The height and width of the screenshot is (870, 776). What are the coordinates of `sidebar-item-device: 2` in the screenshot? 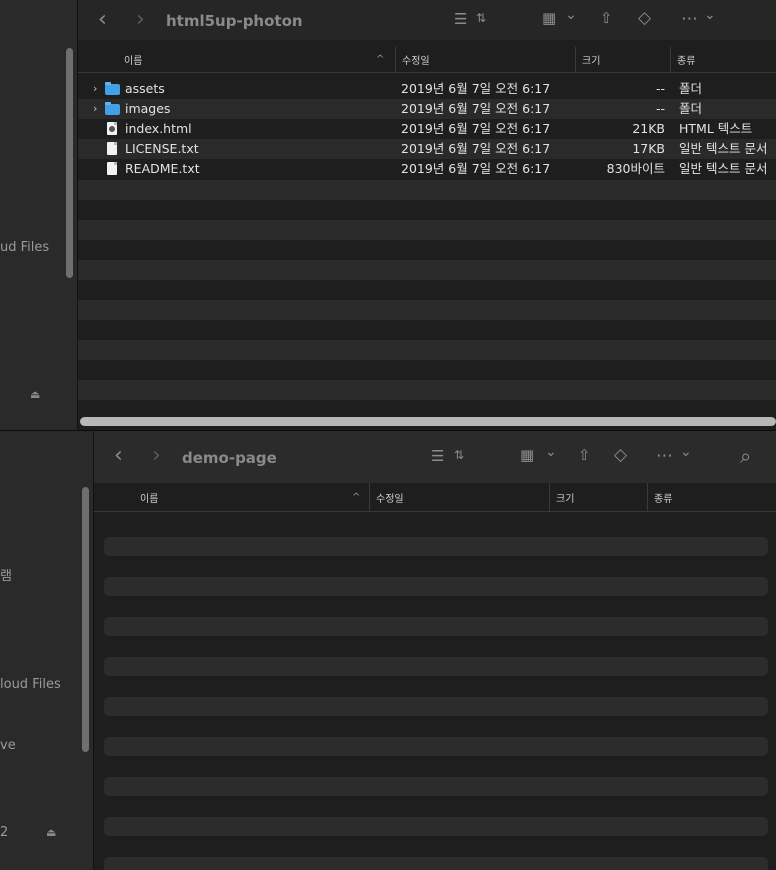 It's located at (4, 832).